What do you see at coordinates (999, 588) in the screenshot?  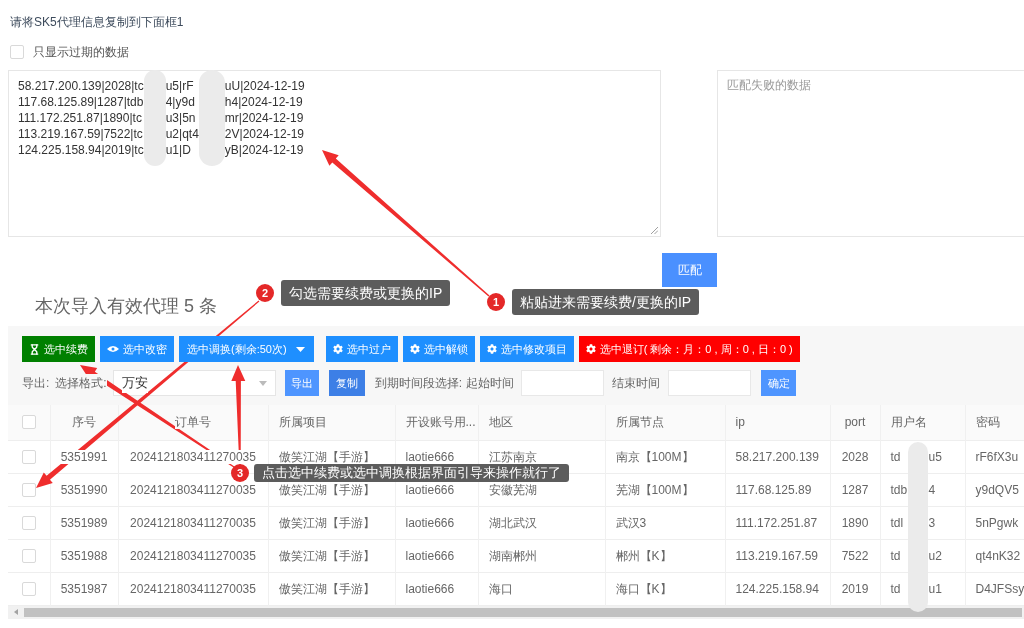 I see `table-cell: D4JFSsy` at bounding box center [999, 588].